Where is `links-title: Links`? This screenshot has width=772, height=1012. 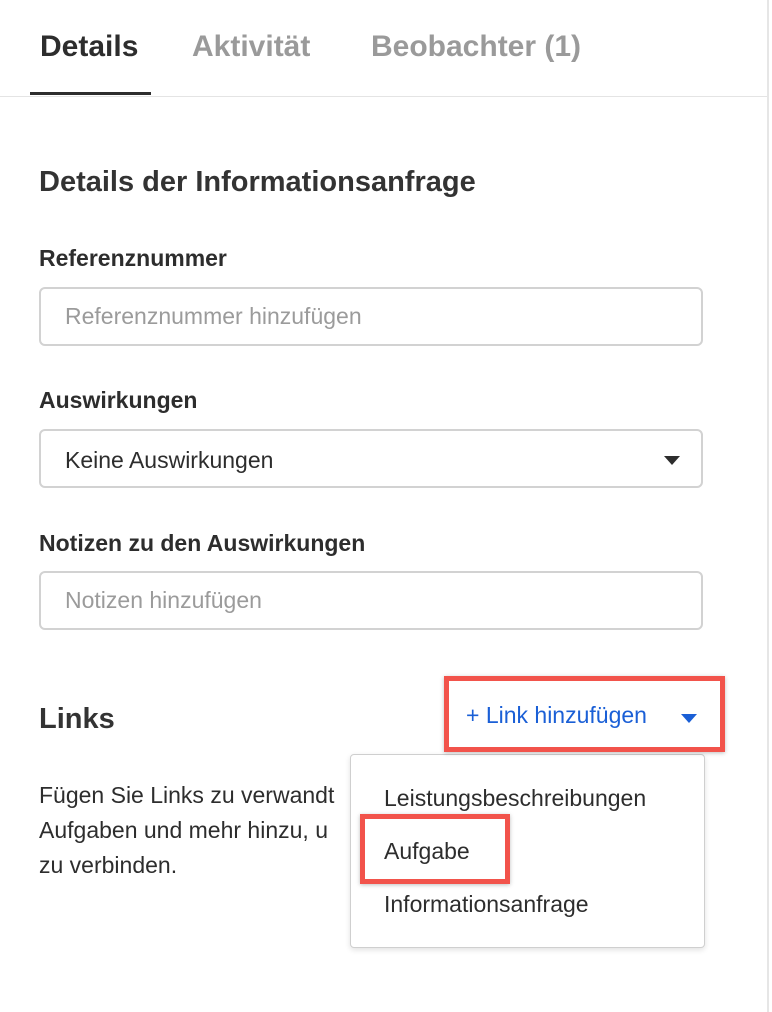
links-title: Links is located at coordinates (77, 719).